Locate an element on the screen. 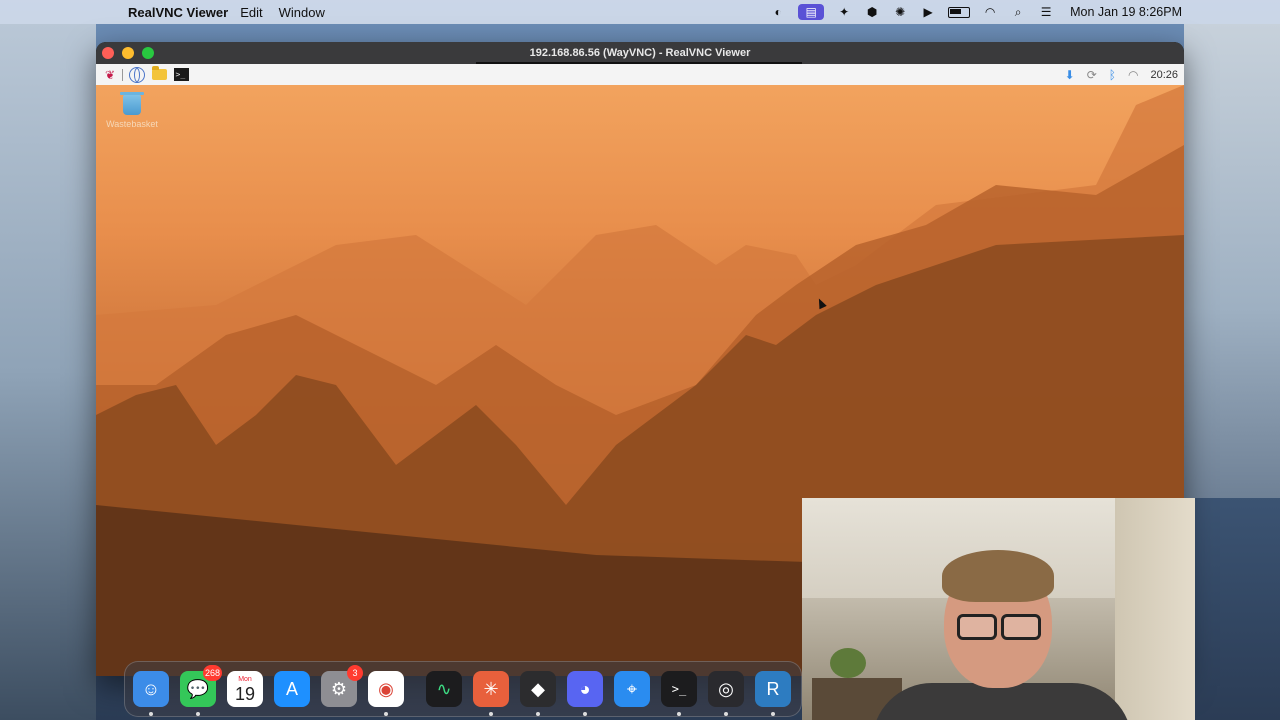 The image size is (1280, 720). dock-realvnc: R is located at coordinates (773, 693).